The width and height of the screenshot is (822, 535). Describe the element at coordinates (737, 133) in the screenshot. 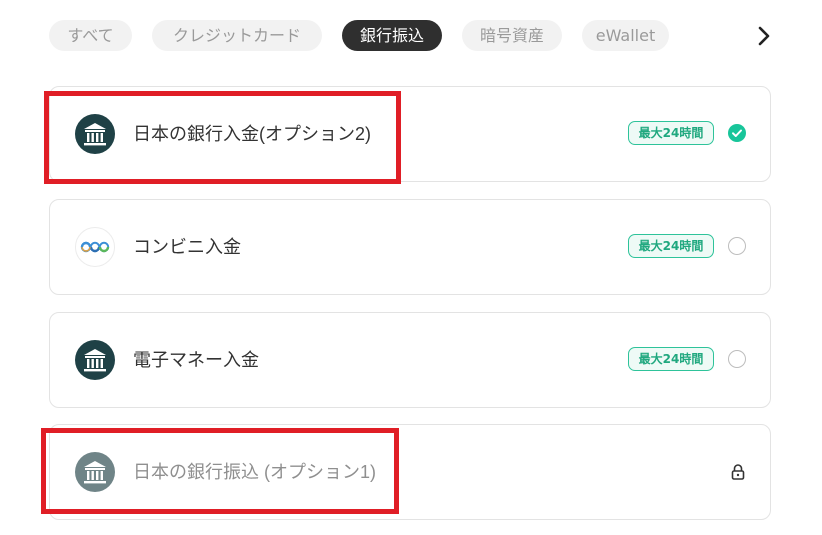

I see `selected-check-icon` at that location.